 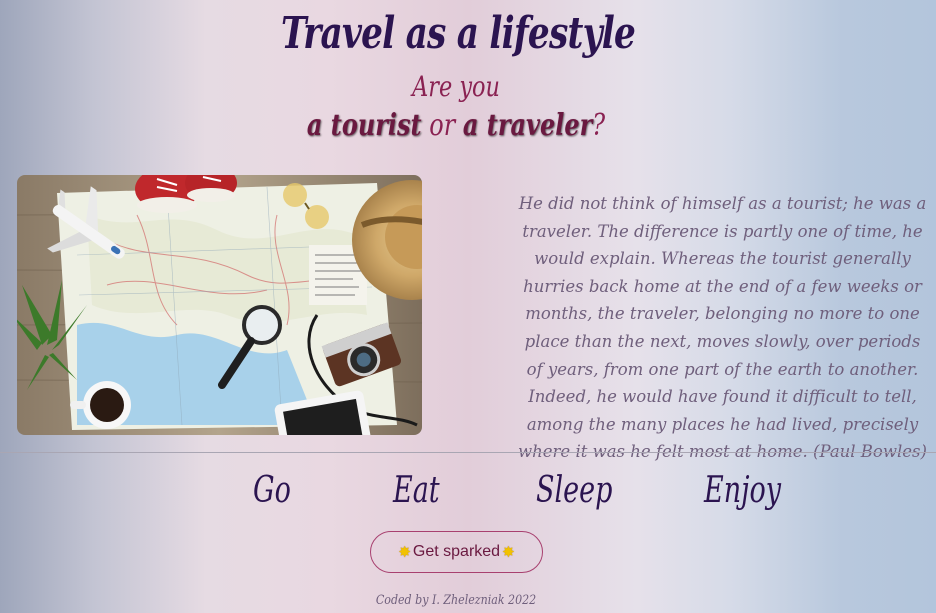 I want to click on tourist-text: a tourist, so click(x=364, y=125).